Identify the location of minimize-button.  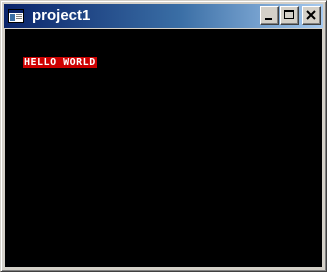
(269, 15).